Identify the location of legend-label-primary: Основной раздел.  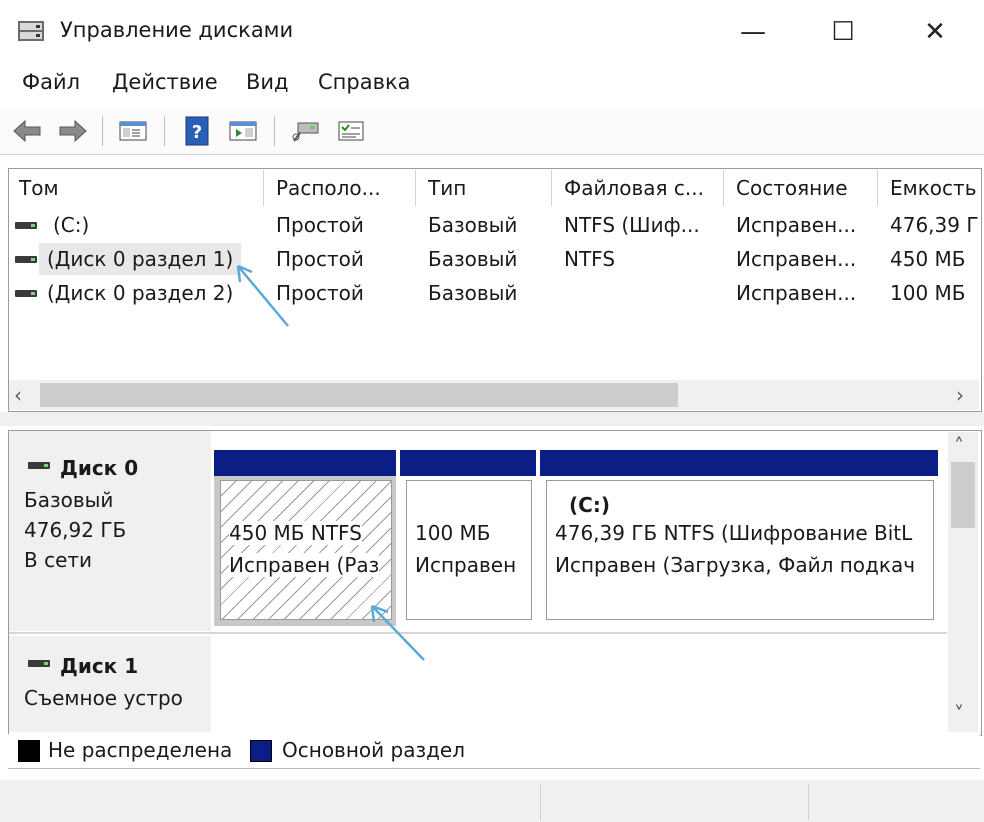
(374, 750).